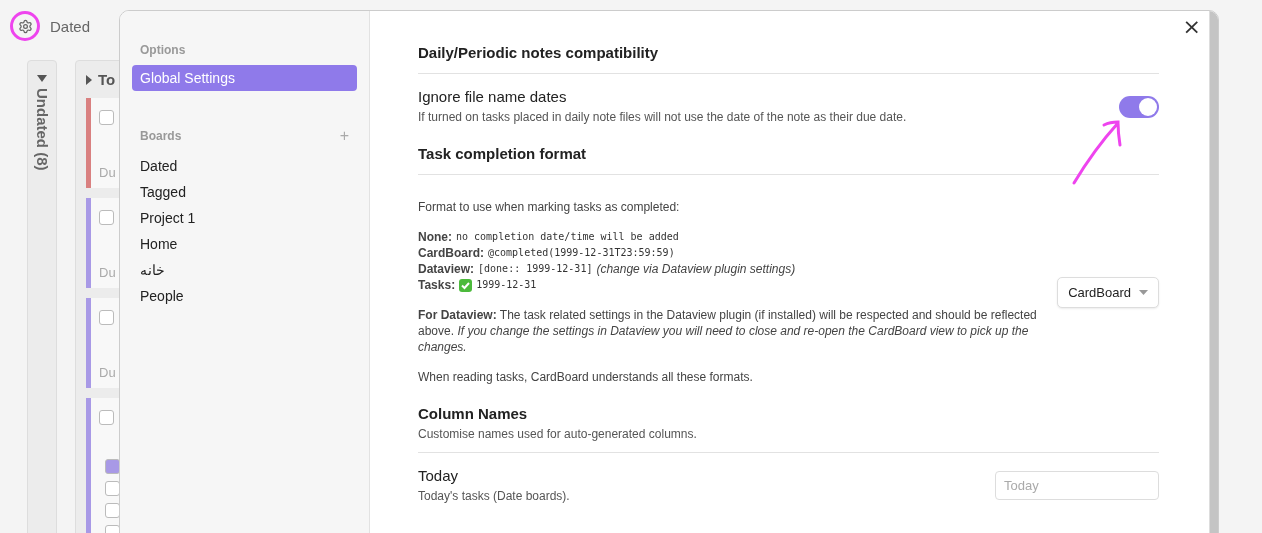 This screenshot has height=533, width=1262. I want to click on section-heading: Task completion format, so click(788, 160).